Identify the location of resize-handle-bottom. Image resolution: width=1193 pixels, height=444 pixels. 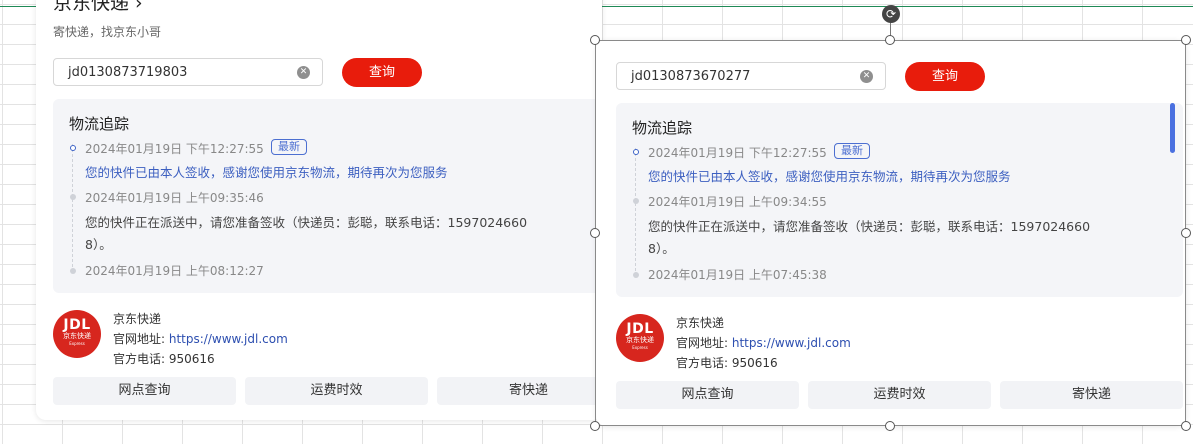
(890, 426).